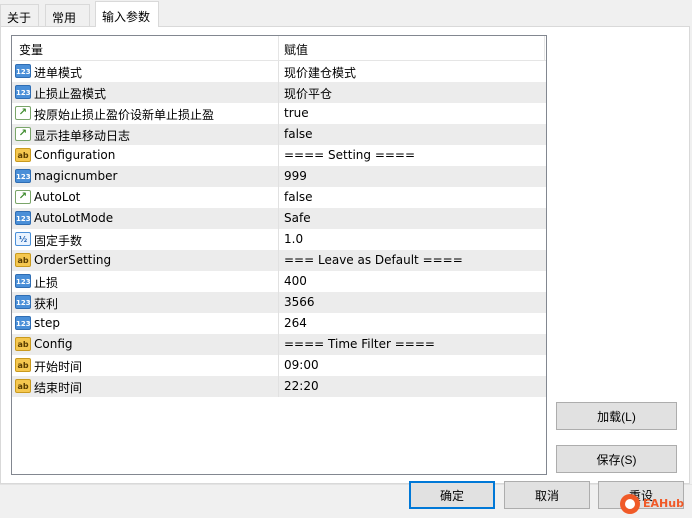  What do you see at coordinates (76, 176) in the screenshot?
I see `parameter-name: magicnumber` at bounding box center [76, 176].